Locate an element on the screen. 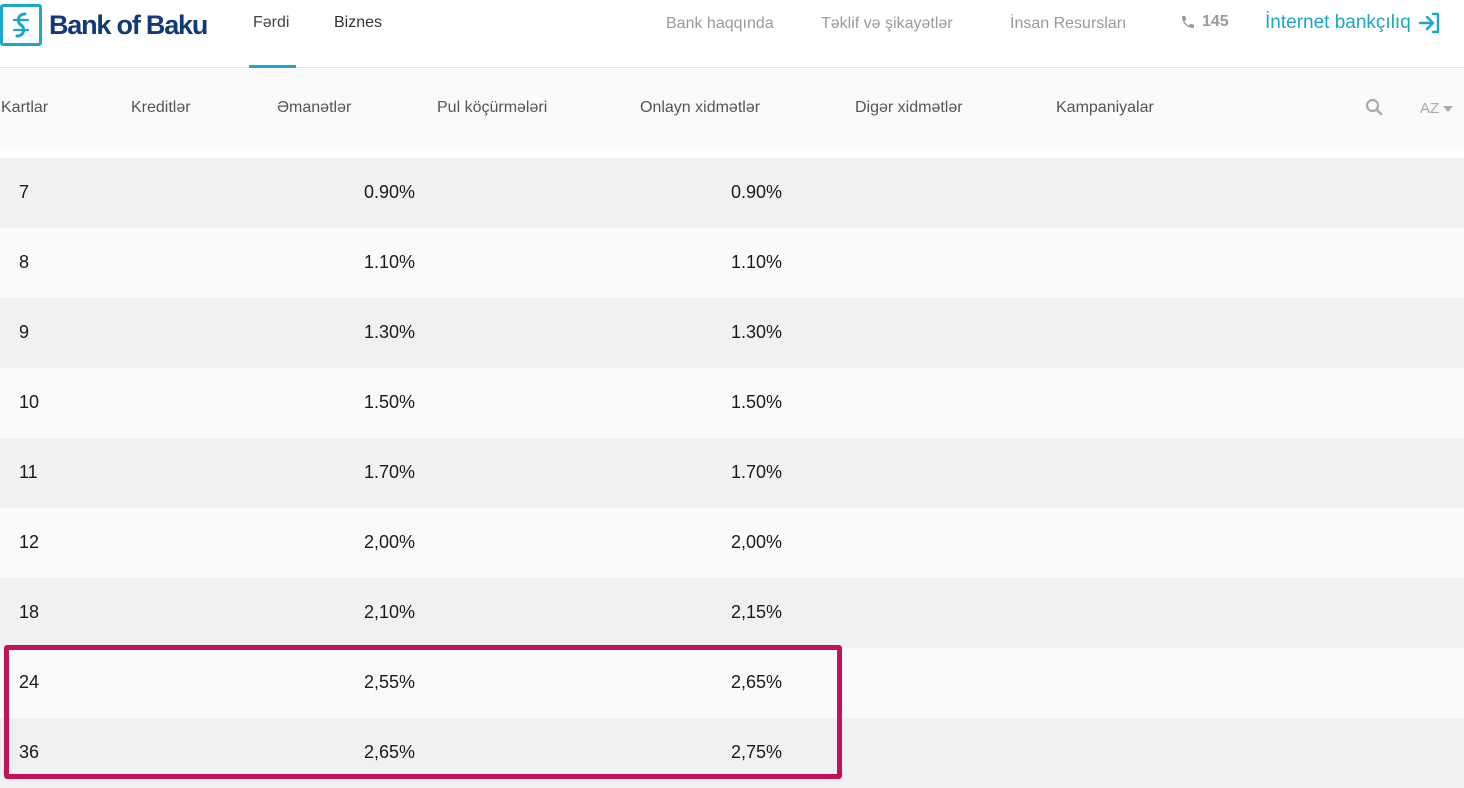 This screenshot has width=1464, height=788. term-cell: 24 is located at coordinates (29, 682).